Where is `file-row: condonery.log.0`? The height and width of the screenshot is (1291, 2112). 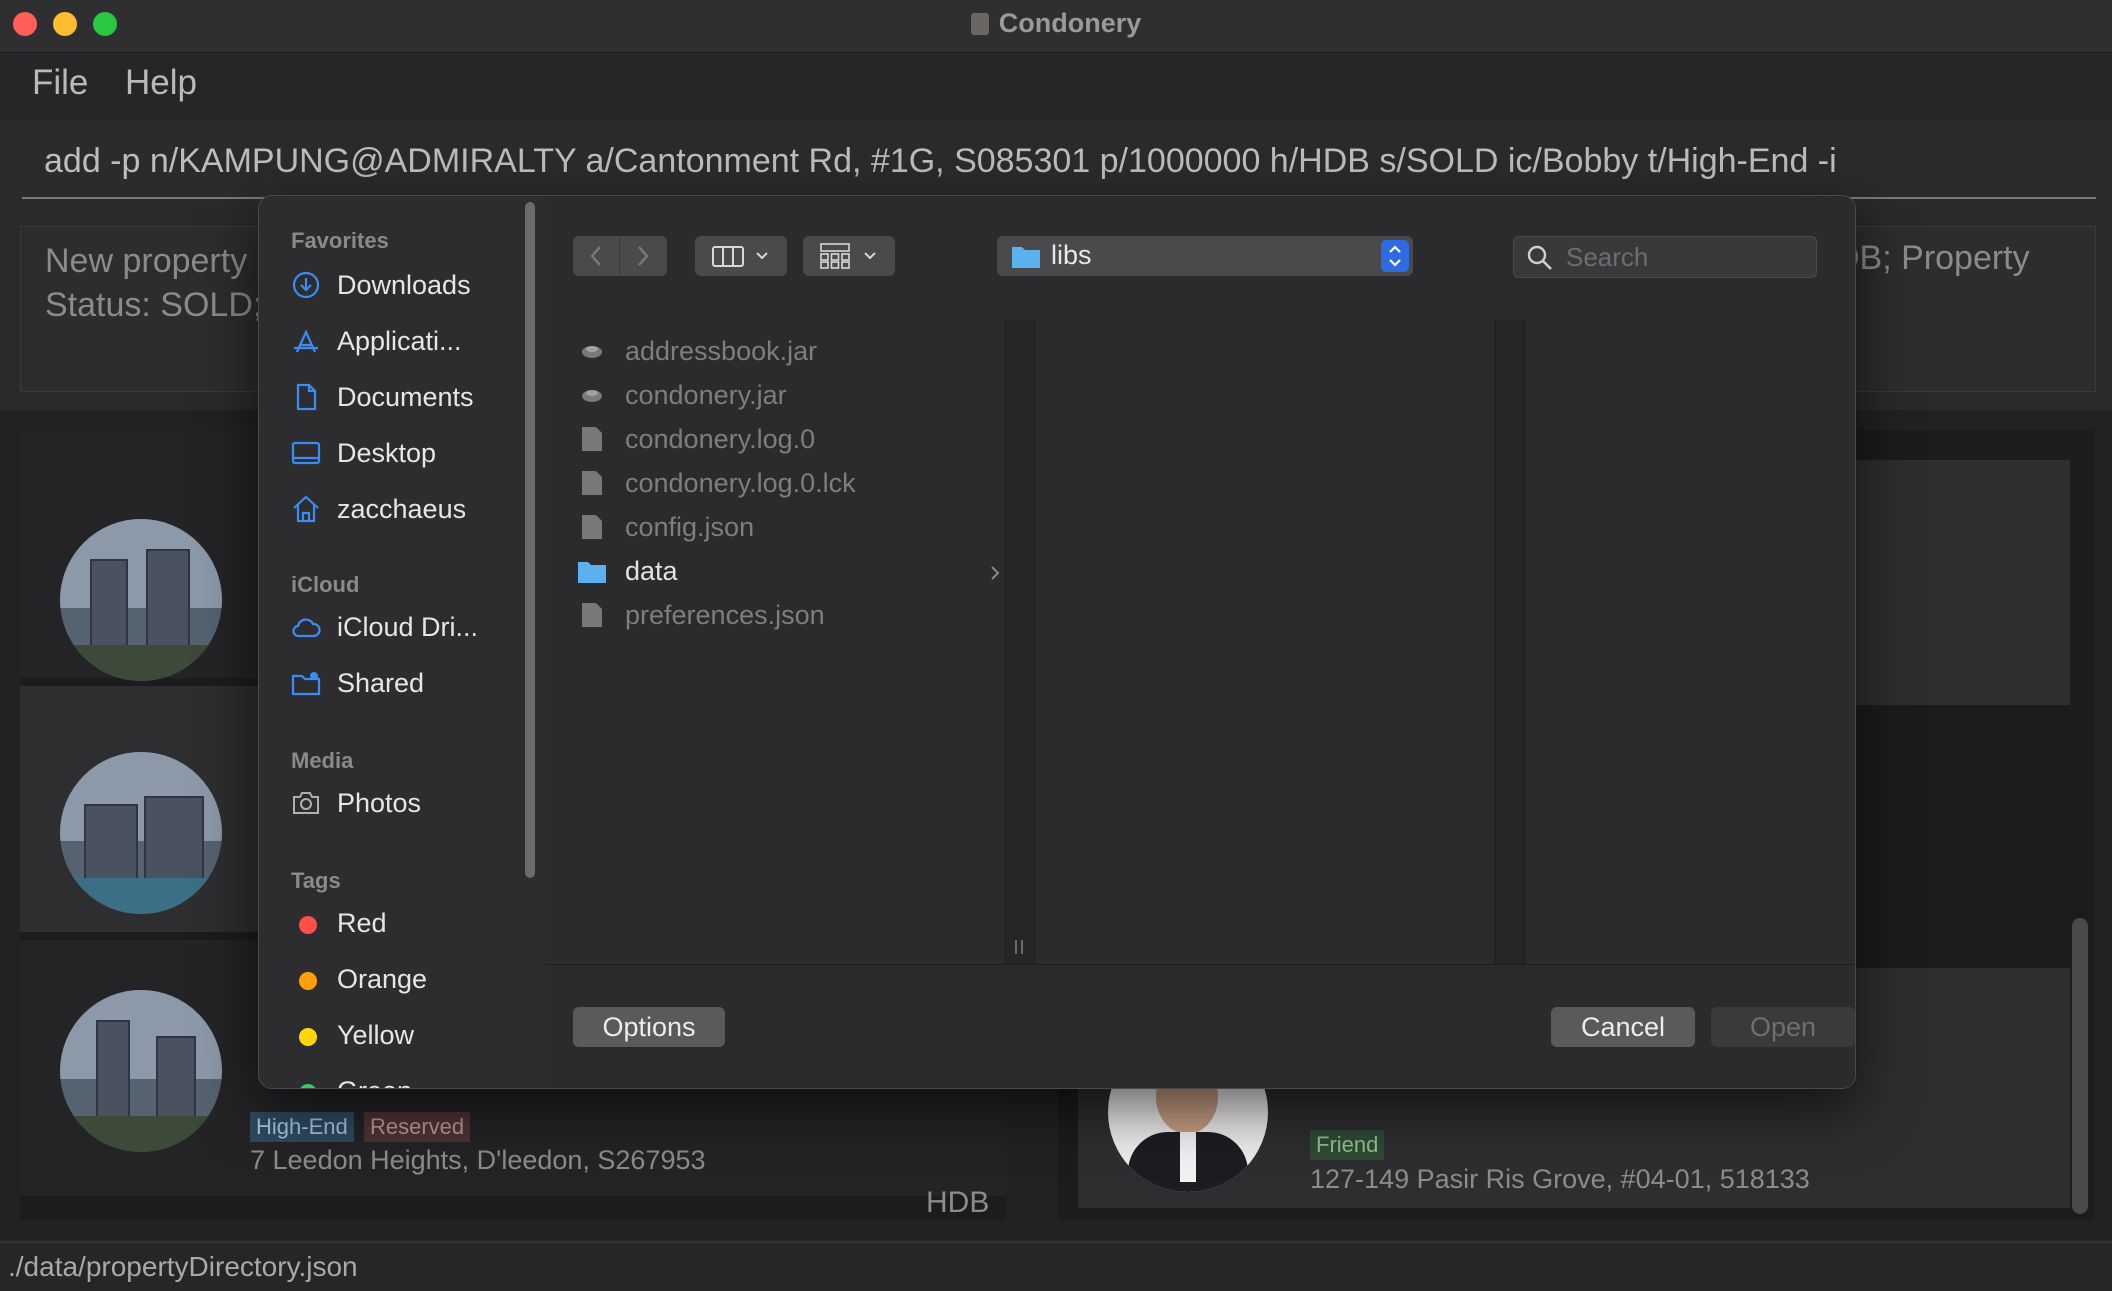 file-row: condonery.log.0 is located at coordinates (792, 440).